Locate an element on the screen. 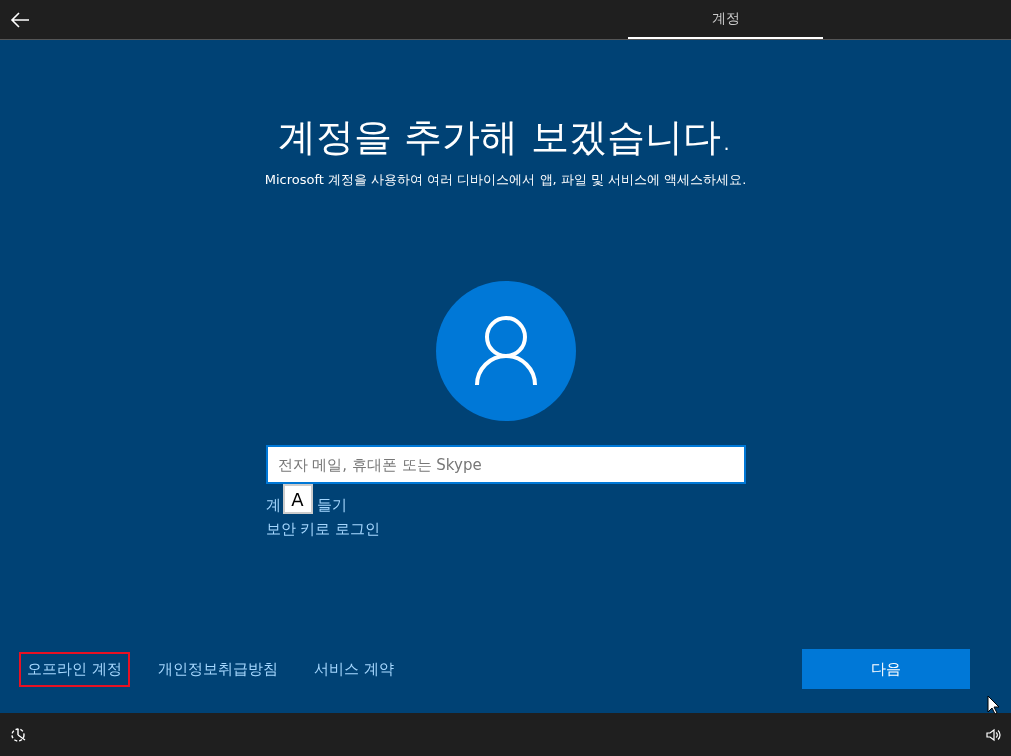  volume-icon is located at coordinates (993, 734).